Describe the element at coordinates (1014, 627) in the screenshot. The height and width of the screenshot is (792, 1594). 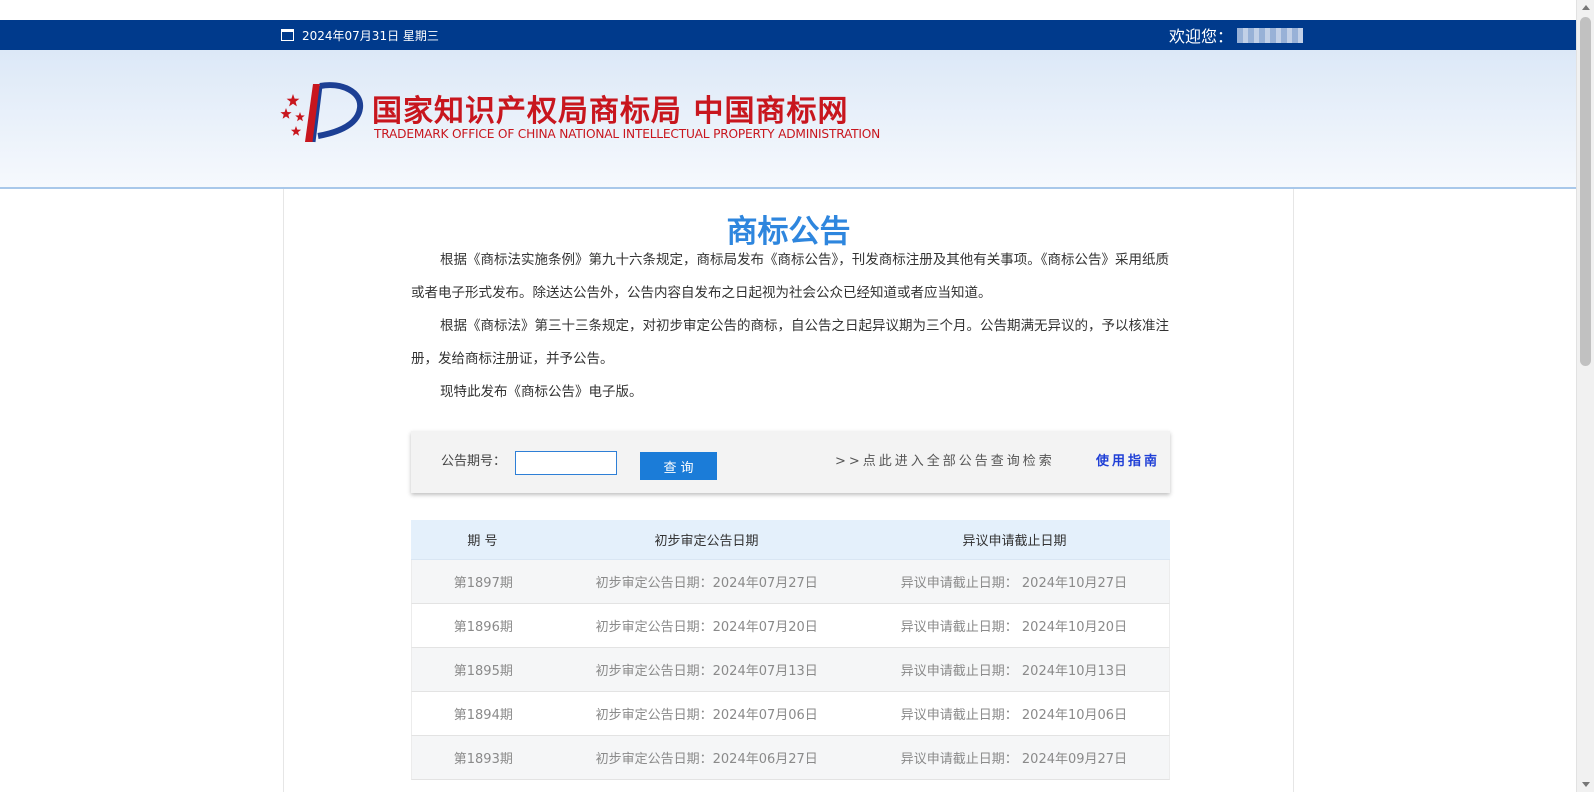
I see `deadline-cell: 异议申请截止日期： 2024年10月20日` at that location.